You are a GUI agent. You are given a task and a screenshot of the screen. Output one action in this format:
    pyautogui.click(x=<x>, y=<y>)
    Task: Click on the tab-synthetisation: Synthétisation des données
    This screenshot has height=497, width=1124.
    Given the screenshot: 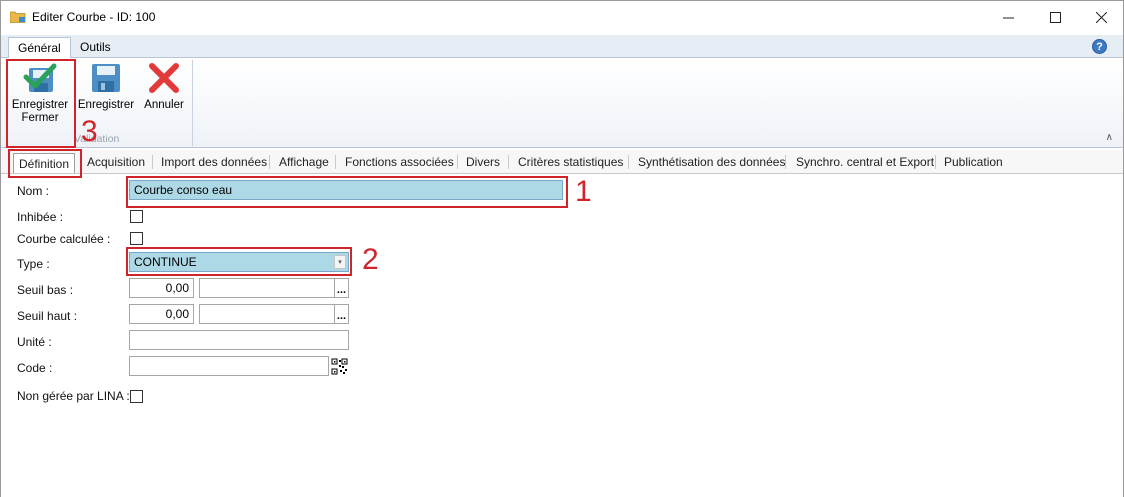 What is the action you would take?
    pyautogui.click(x=711, y=162)
    